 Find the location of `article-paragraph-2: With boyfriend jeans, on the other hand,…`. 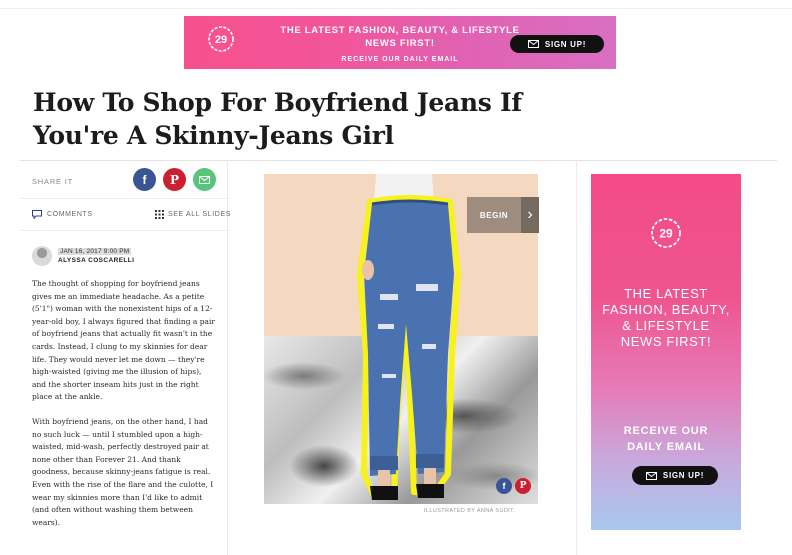

article-paragraph-2: With boyfriend jeans, on the other hand,… is located at coordinates (123, 471).